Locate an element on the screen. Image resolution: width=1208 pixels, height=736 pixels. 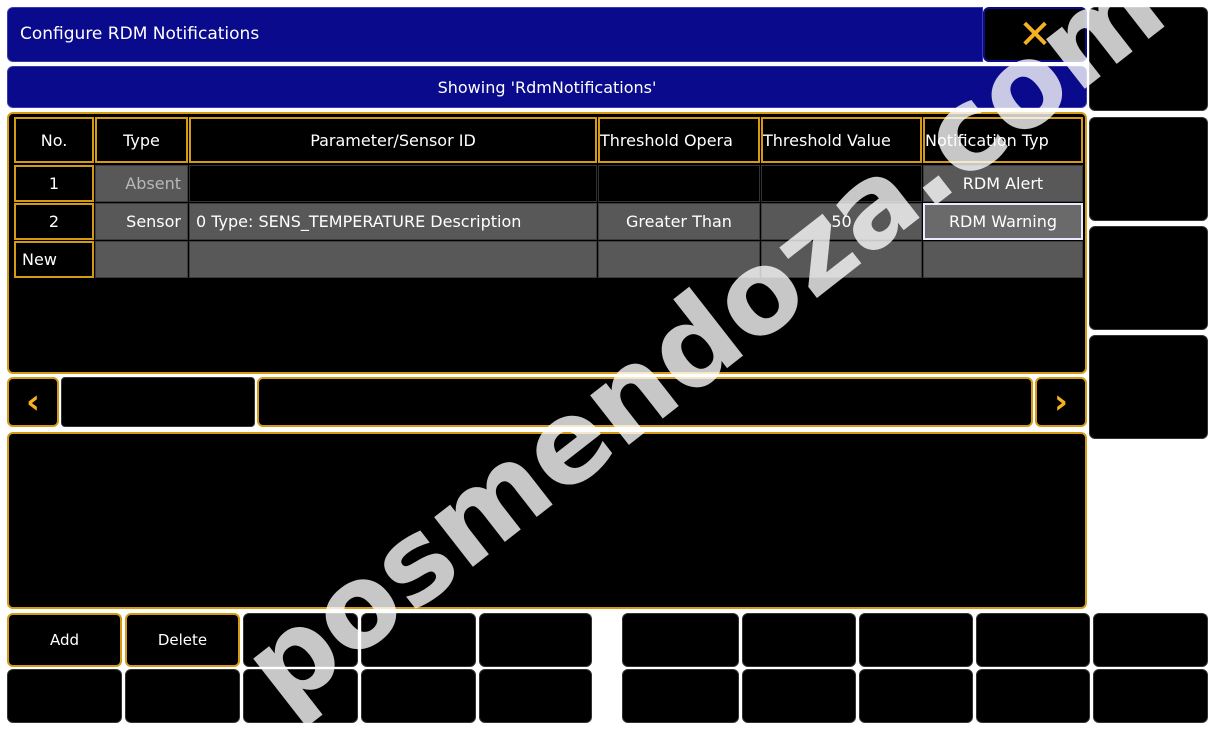
window-title: Configure RDM Notifications is located at coordinates (140, 34).